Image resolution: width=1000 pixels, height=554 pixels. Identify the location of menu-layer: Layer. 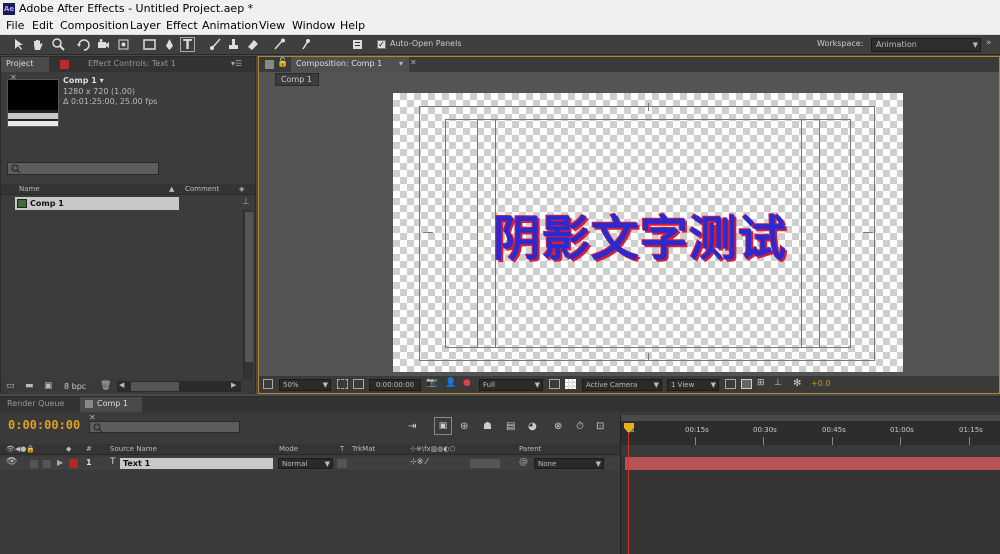
(145, 26).